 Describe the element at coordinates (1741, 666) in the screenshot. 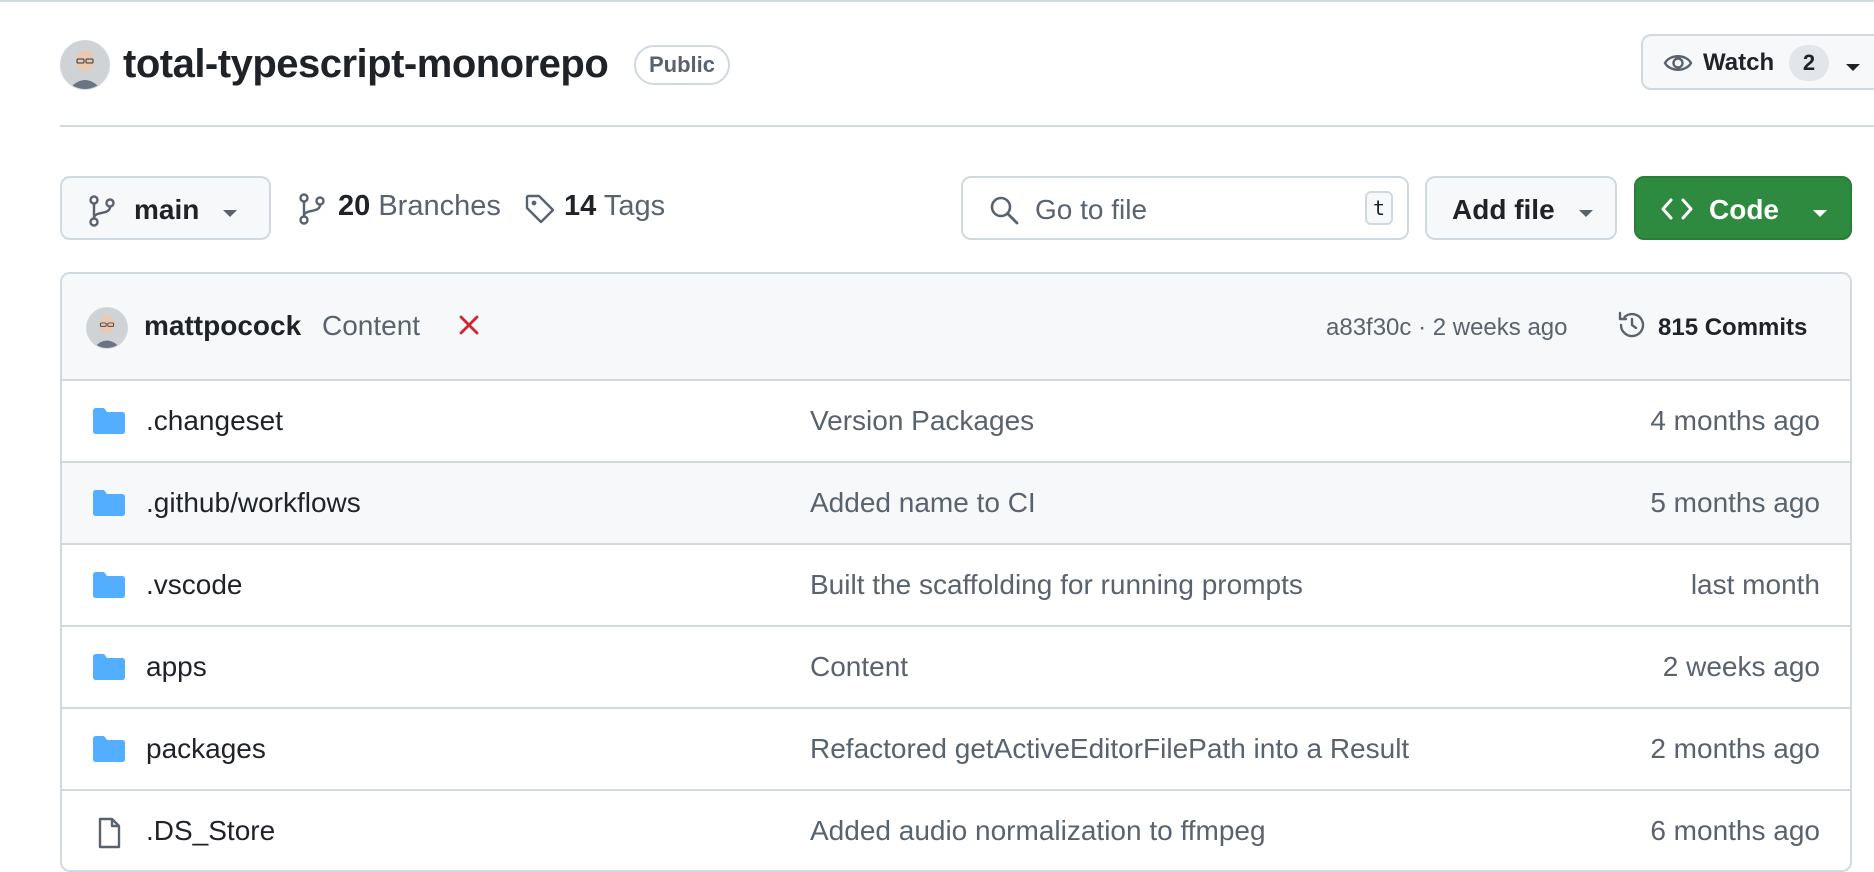

I see `file-commit-age: 2 weeks ago` at that location.